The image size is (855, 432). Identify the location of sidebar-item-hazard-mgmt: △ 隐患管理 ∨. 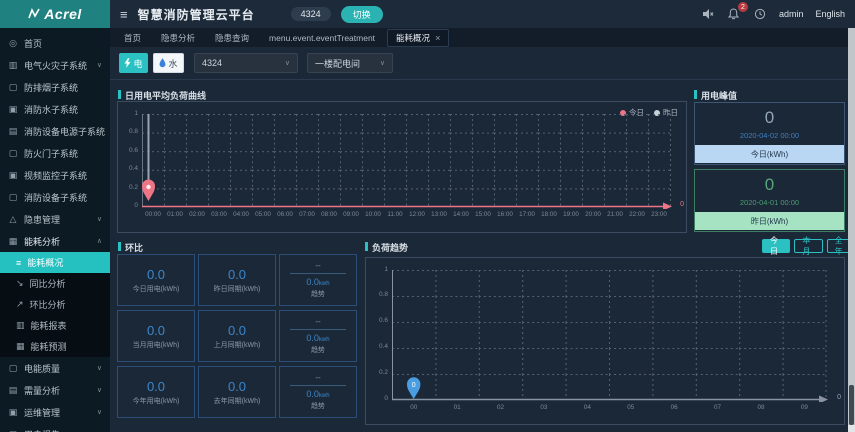
(55, 219).